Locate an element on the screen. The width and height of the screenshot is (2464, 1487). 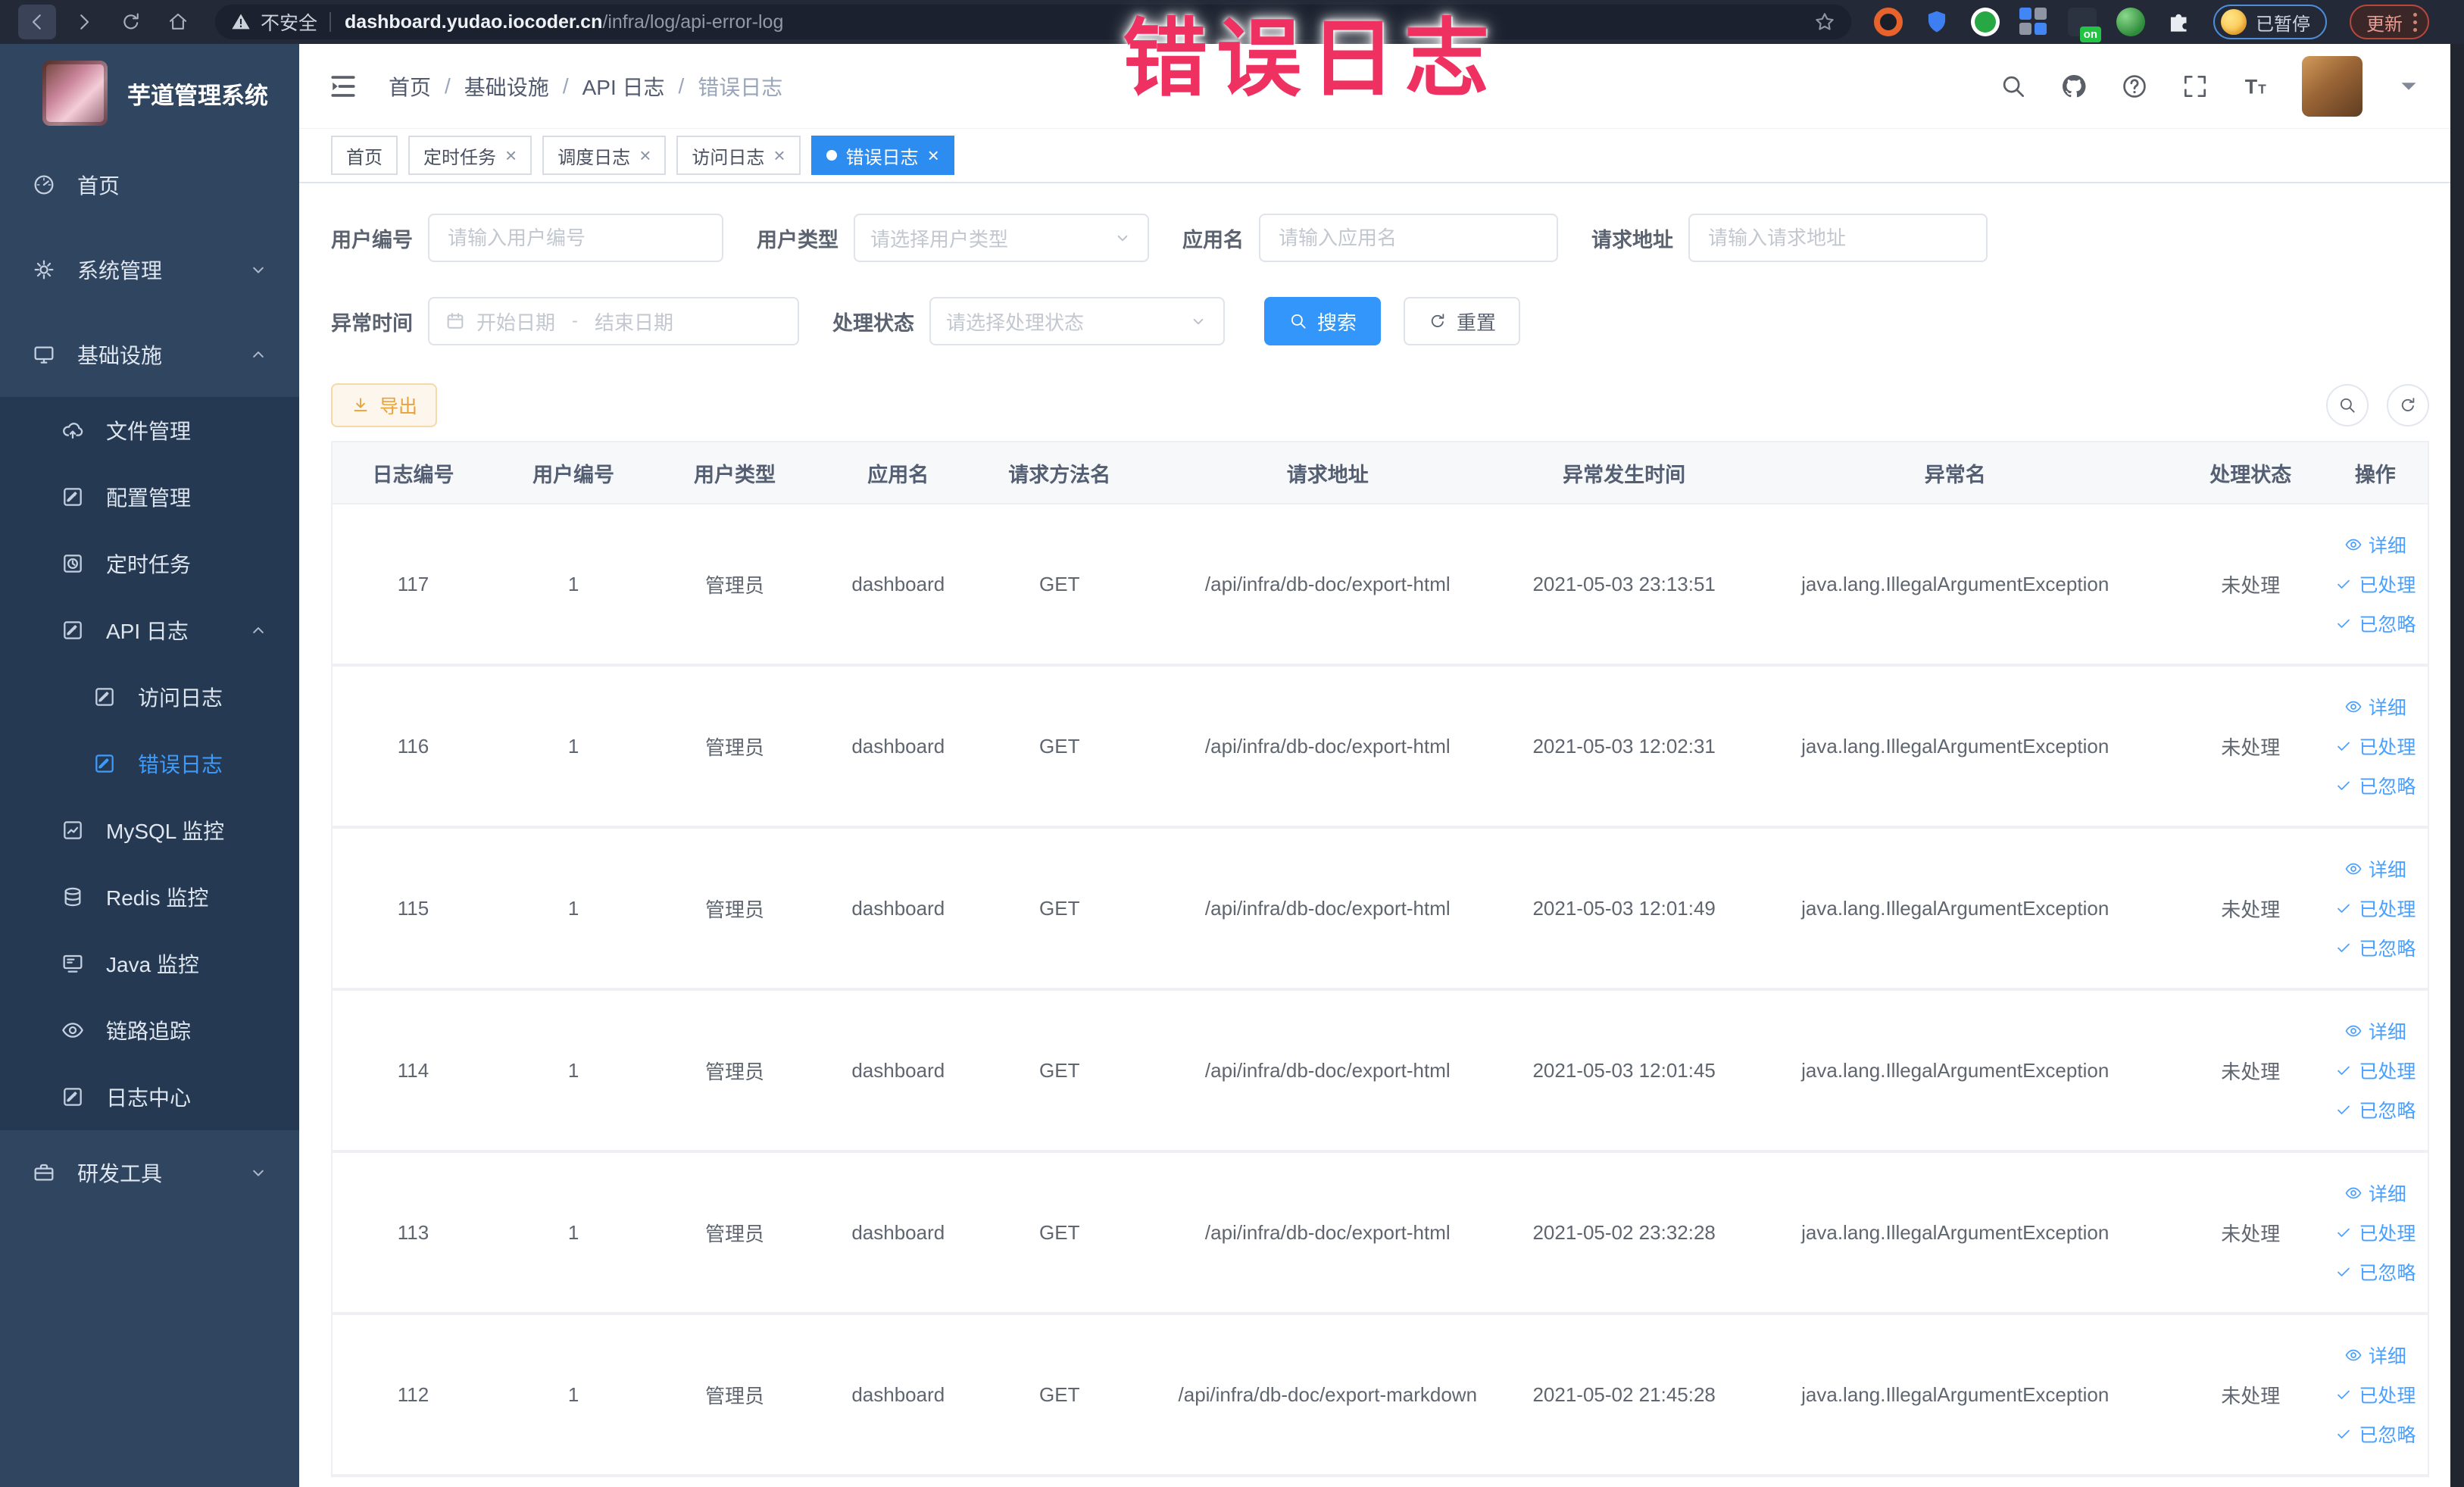
extension-on-badge-icon: on is located at coordinates (2084, 25).